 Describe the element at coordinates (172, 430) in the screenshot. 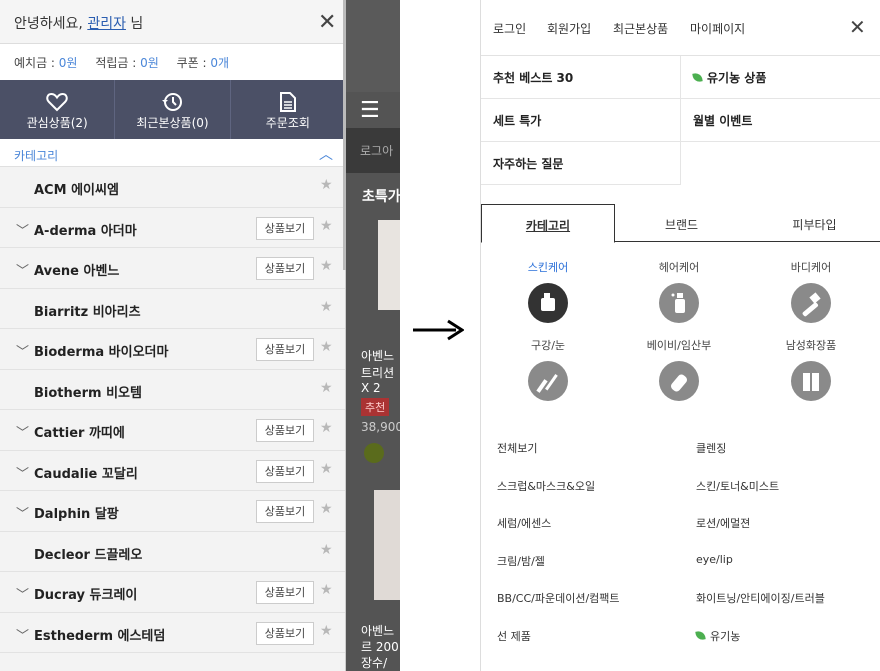

I see `brand-row: ﹀ Cattier 까띠에 상품보기 ★` at that location.